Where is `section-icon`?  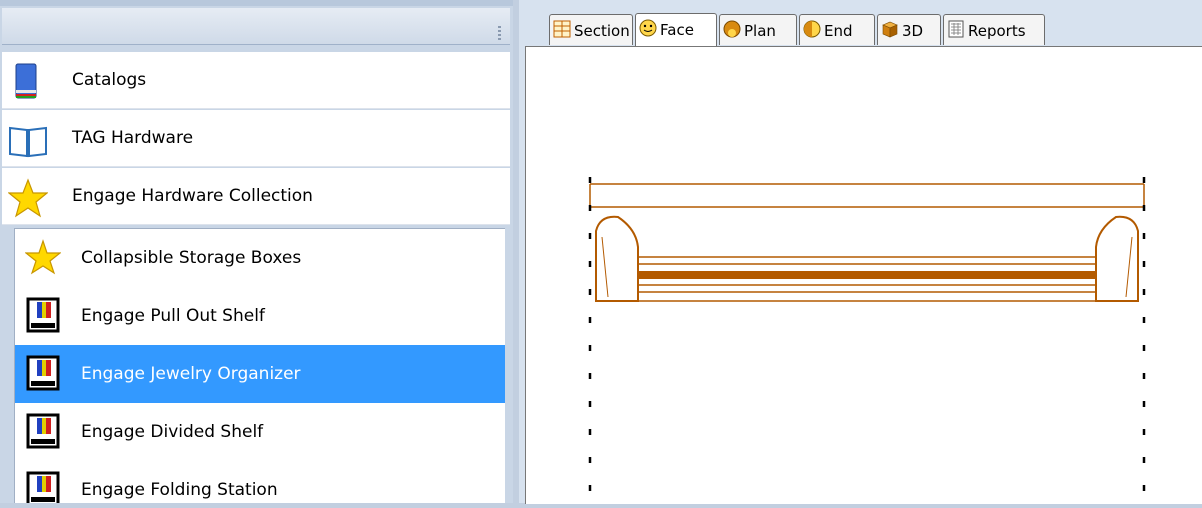 section-icon is located at coordinates (562, 29).